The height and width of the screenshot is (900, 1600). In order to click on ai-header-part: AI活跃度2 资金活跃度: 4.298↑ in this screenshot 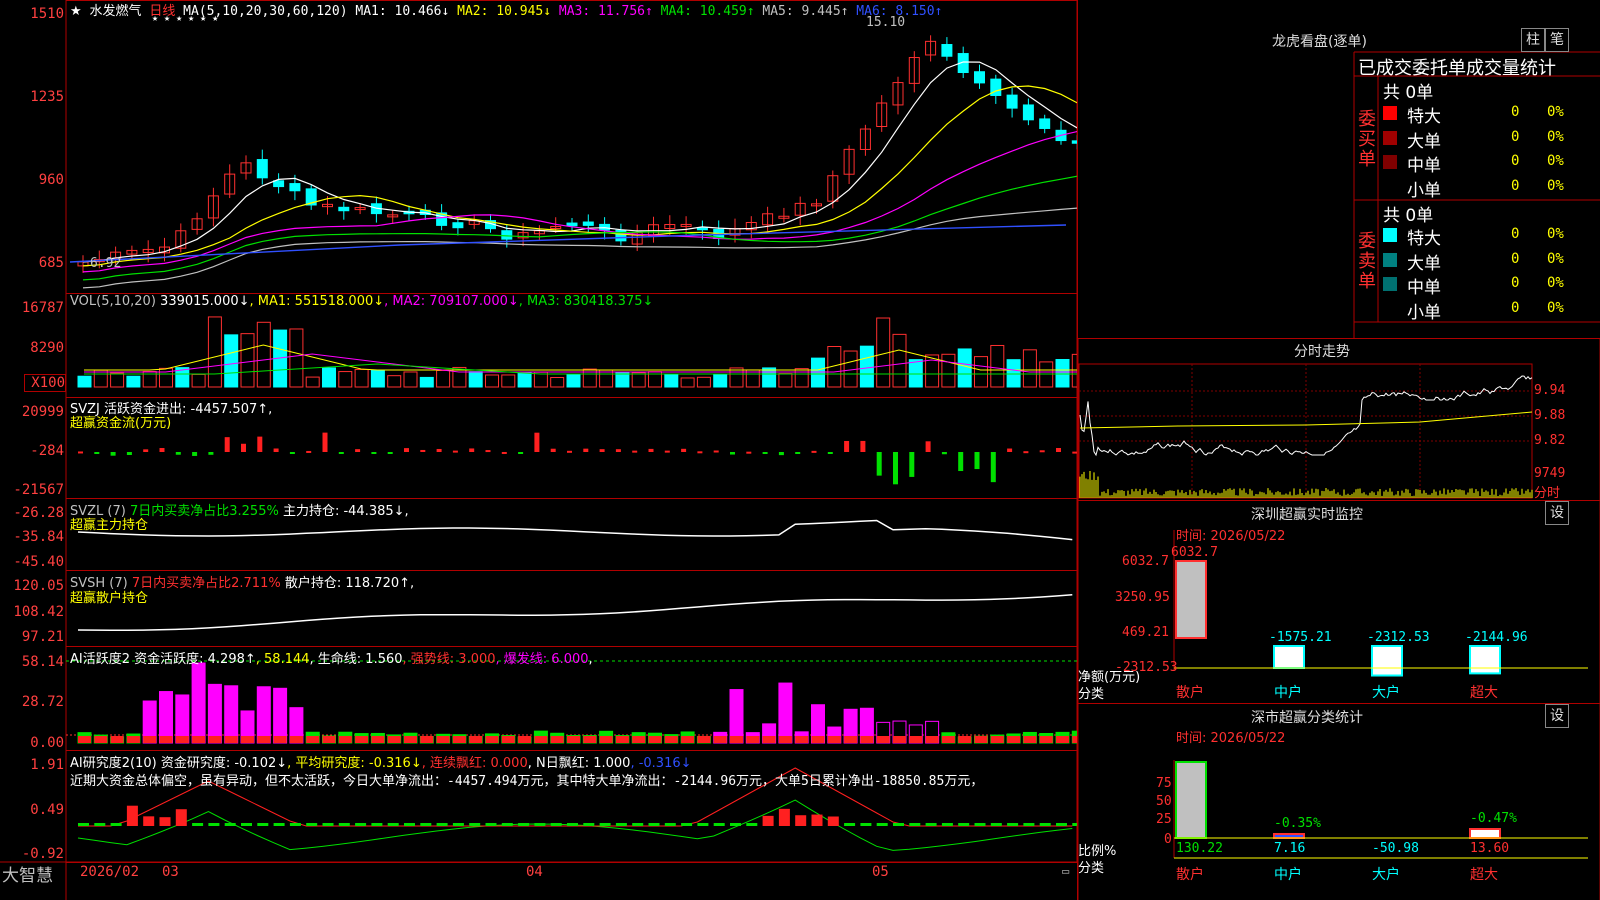, I will do `click(163, 659)`.